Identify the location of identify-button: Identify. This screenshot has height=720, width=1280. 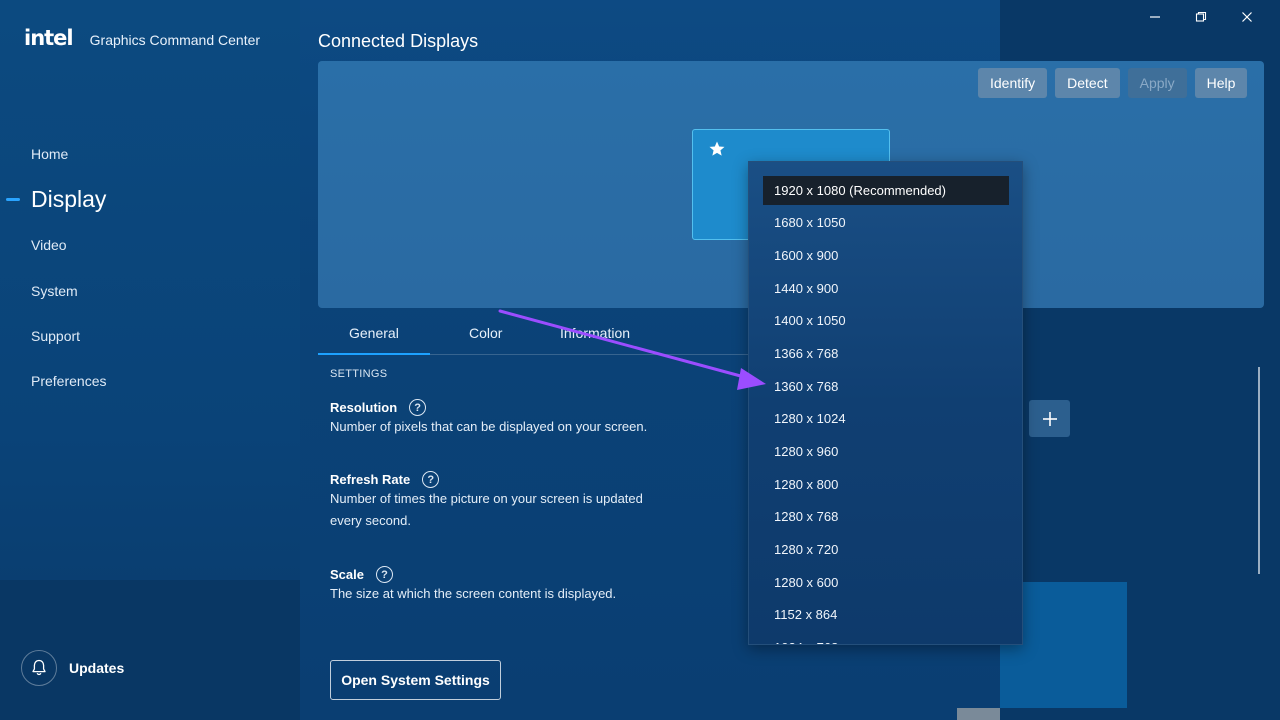
(1013, 83).